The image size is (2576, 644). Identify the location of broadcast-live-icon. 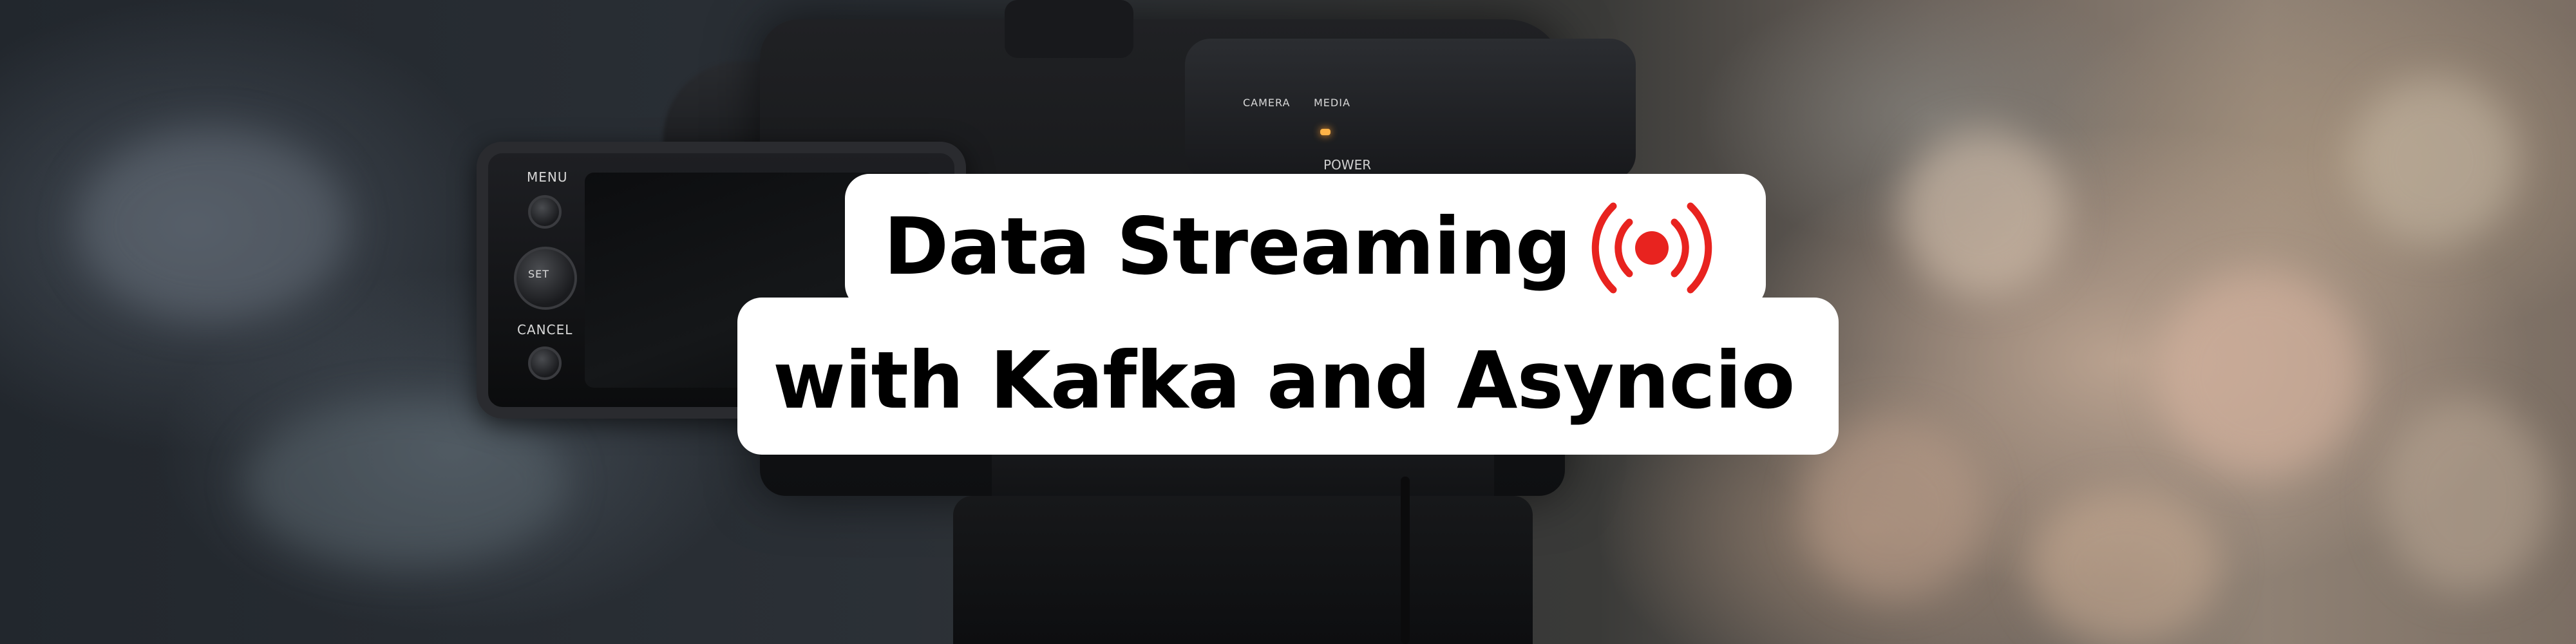
(1651, 248).